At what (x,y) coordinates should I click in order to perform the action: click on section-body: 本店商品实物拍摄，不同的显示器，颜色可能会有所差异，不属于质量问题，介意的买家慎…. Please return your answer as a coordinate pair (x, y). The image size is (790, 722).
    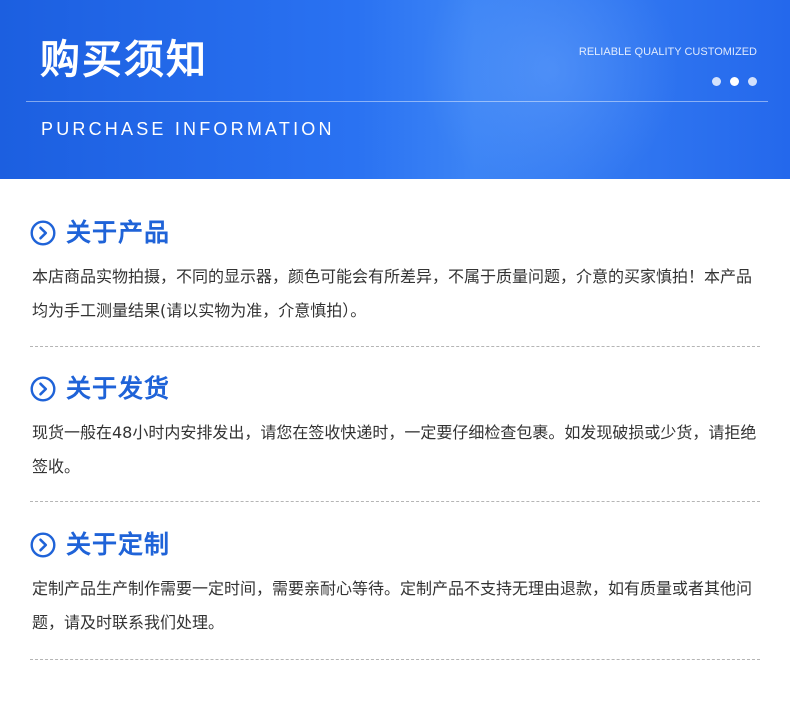
    Looking at the image, I should click on (392, 293).